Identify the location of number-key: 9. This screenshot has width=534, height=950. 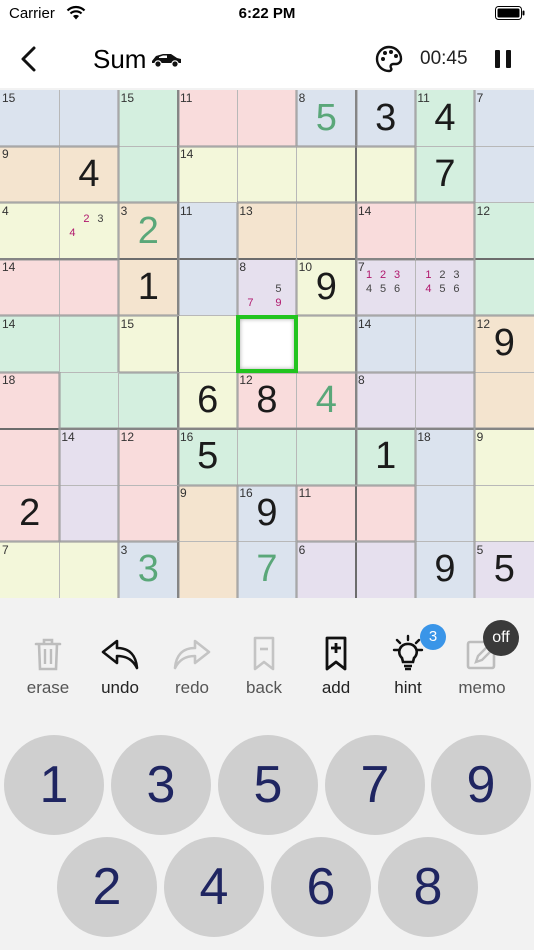
(481, 785).